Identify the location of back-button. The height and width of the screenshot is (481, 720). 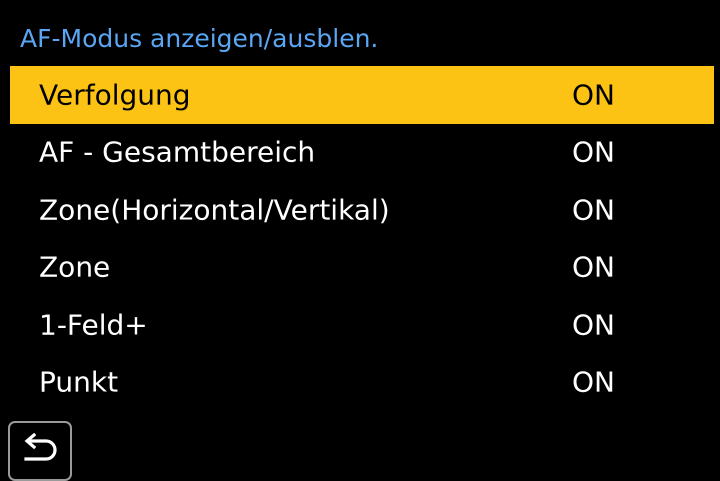
(40, 451).